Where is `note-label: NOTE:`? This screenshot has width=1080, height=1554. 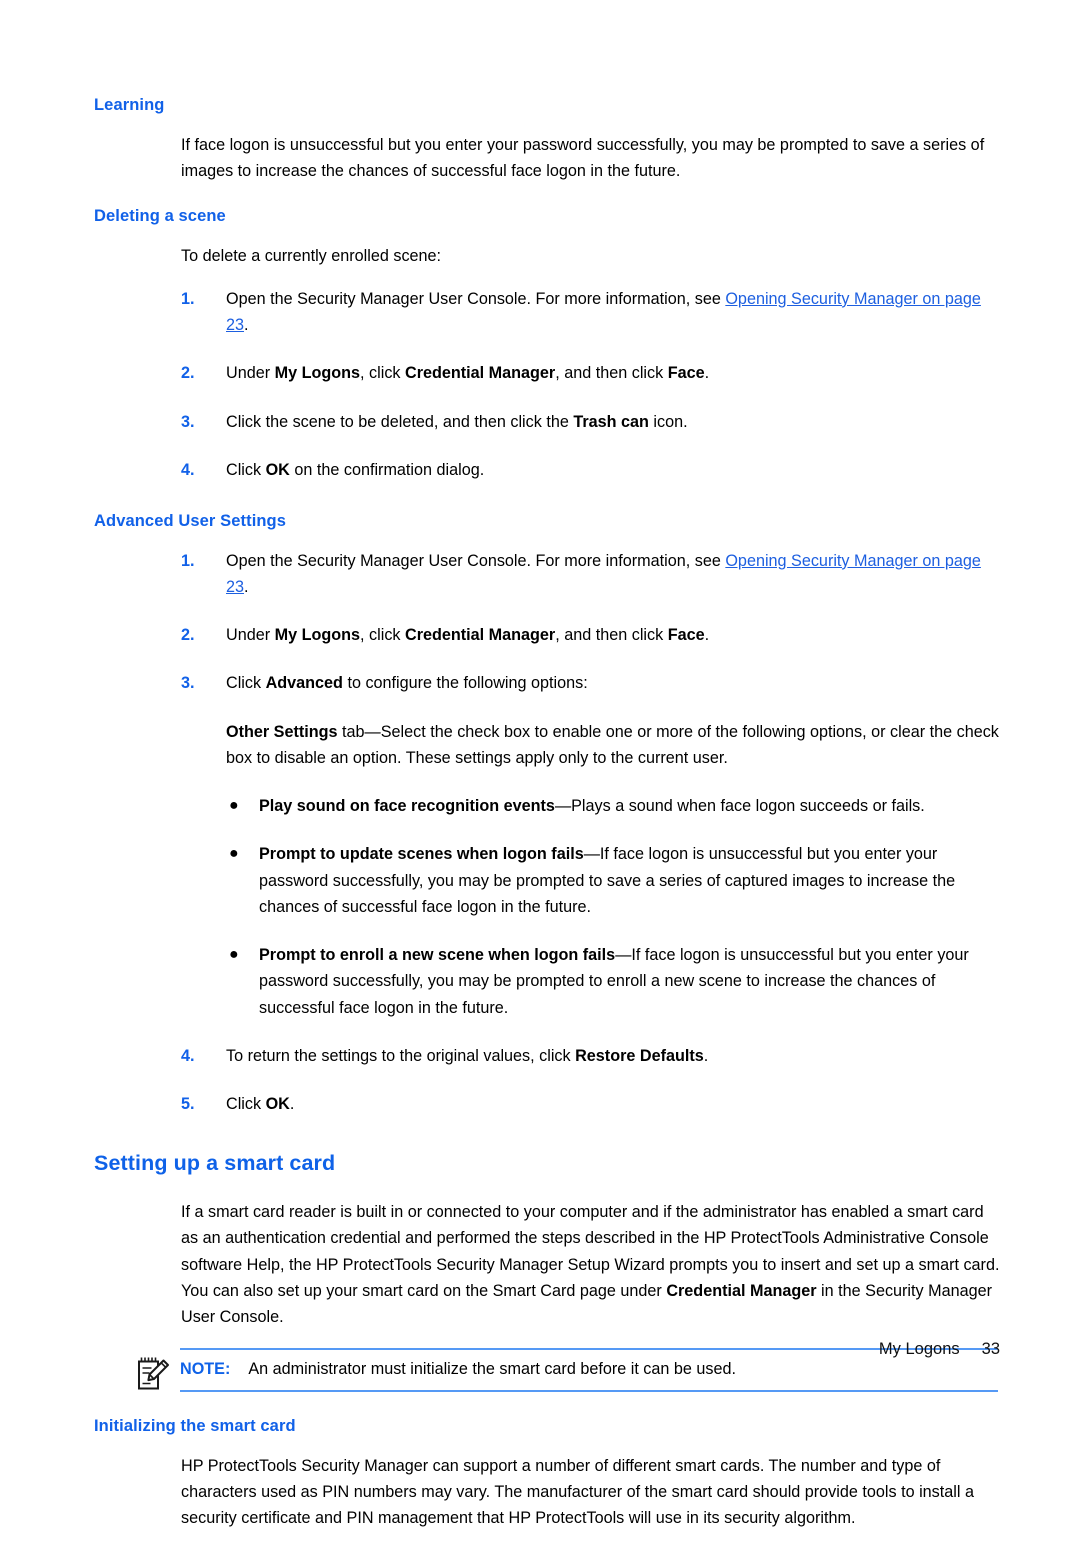 note-label: NOTE: is located at coordinates (205, 1369).